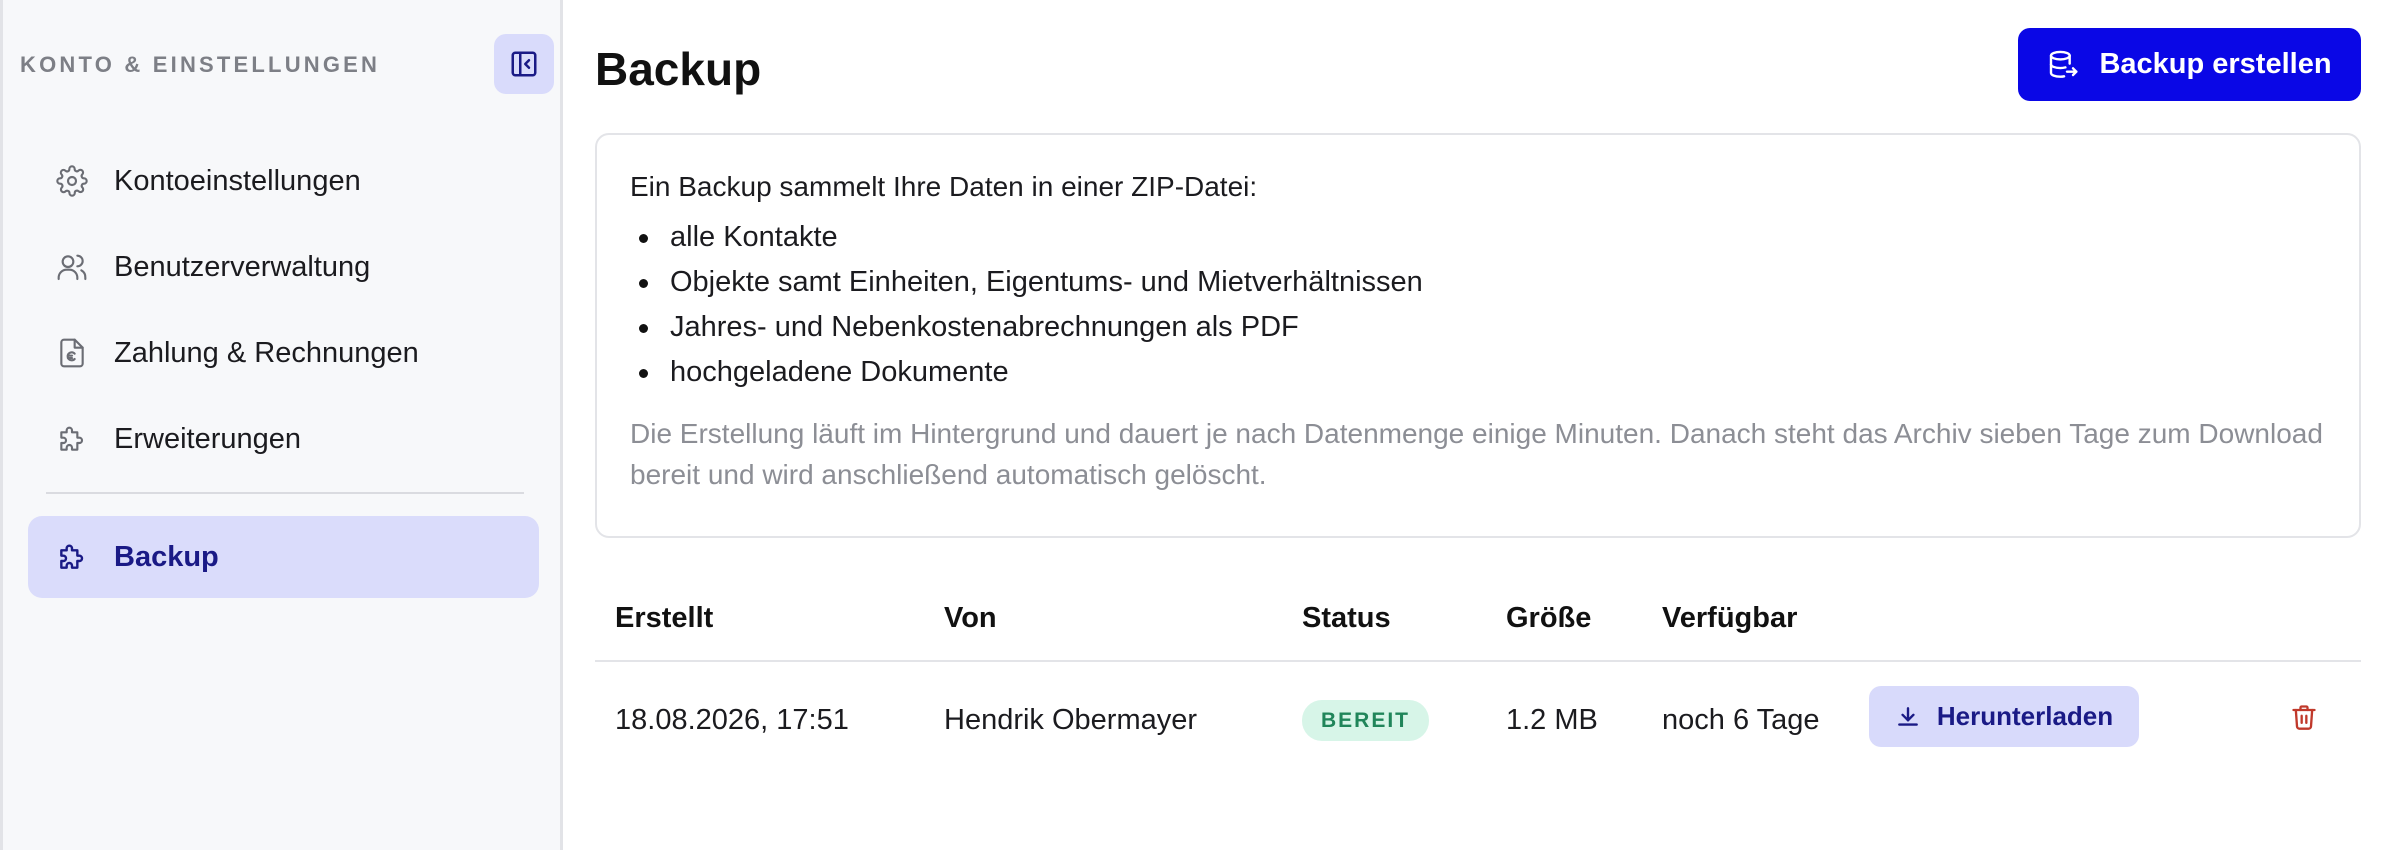  What do you see at coordinates (1365, 720) in the screenshot?
I see `status-badge: BEREIT` at bounding box center [1365, 720].